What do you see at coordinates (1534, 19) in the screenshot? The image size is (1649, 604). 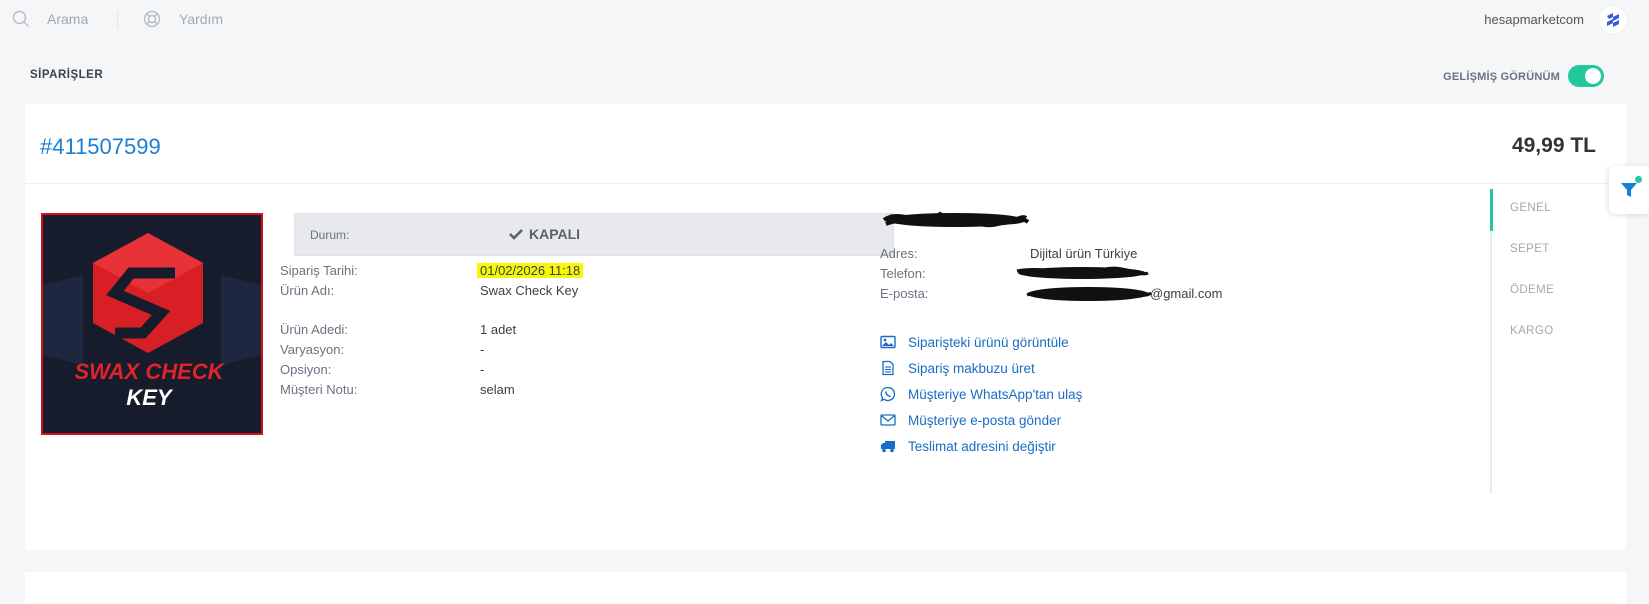 I see `username: hesapmarketcom` at bounding box center [1534, 19].